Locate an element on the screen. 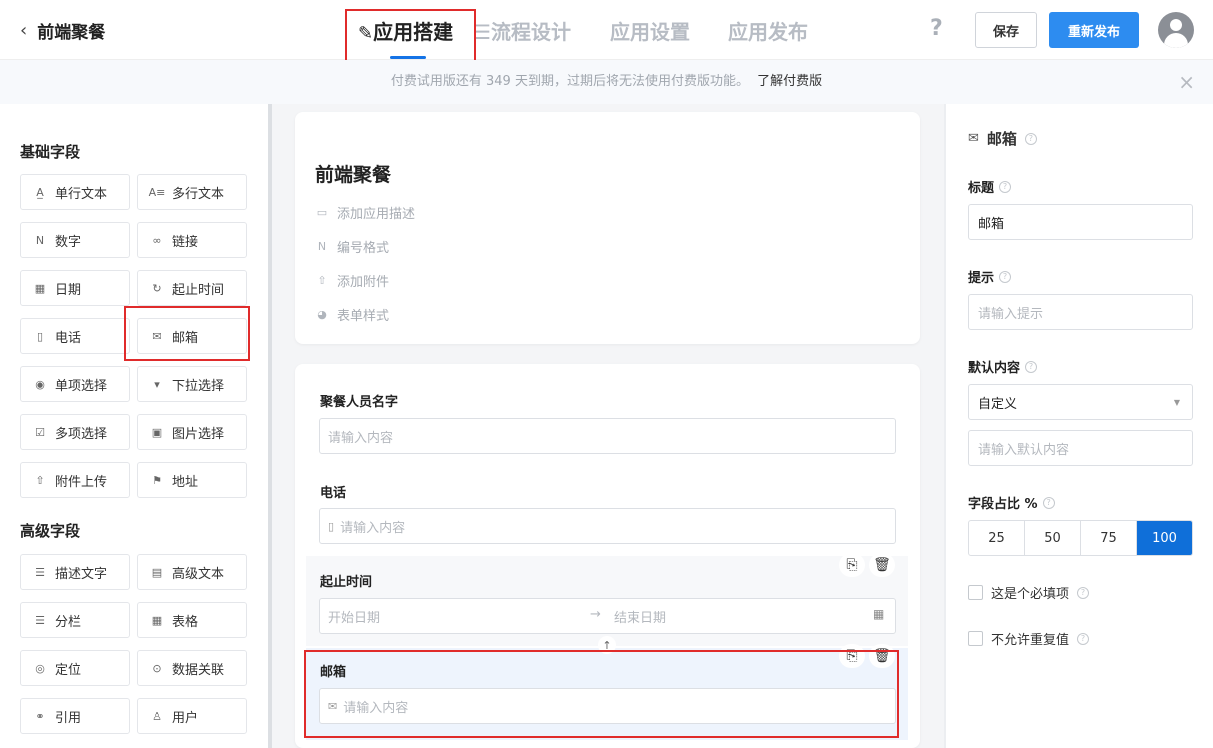 The height and width of the screenshot is (748, 1213). close-icon: × is located at coordinates (1186, 82).